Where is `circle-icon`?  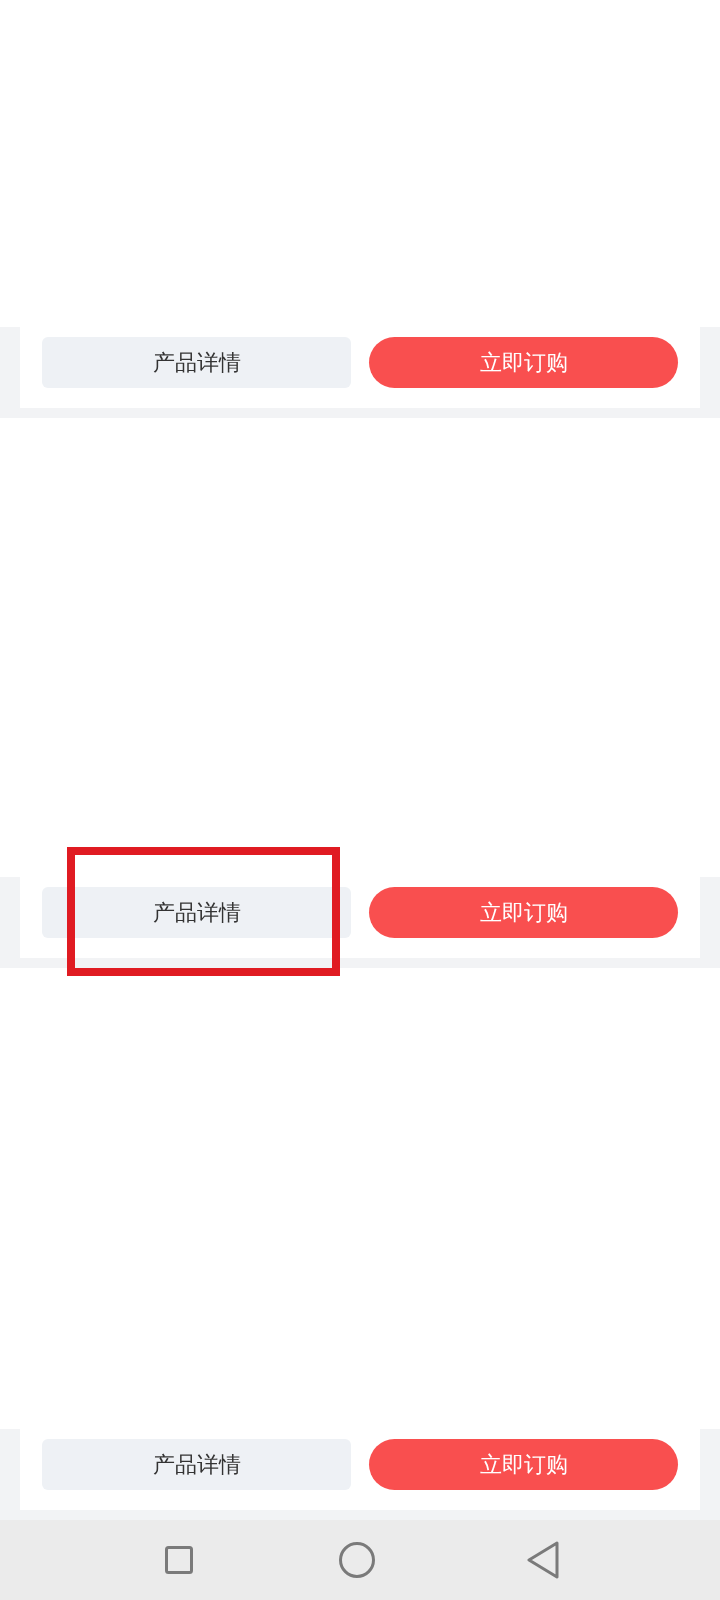
circle-icon is located at coordinates (357, 1560).